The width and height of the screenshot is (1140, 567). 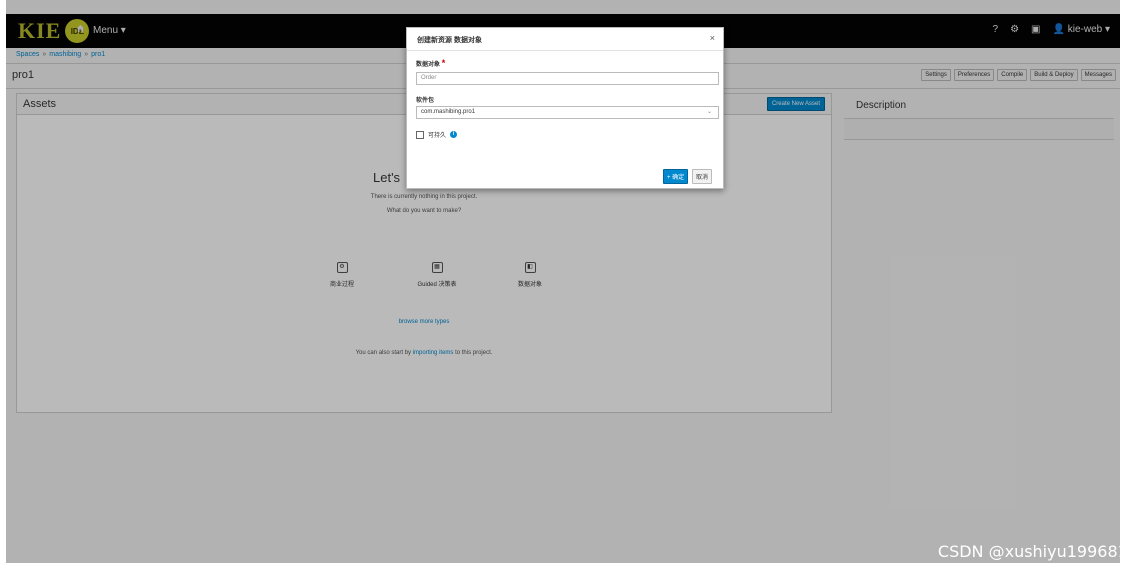 What do you see at coordinates (712, 38) in the screenshot?
I see `close-icon: ×` at bounding box center [712, 38].